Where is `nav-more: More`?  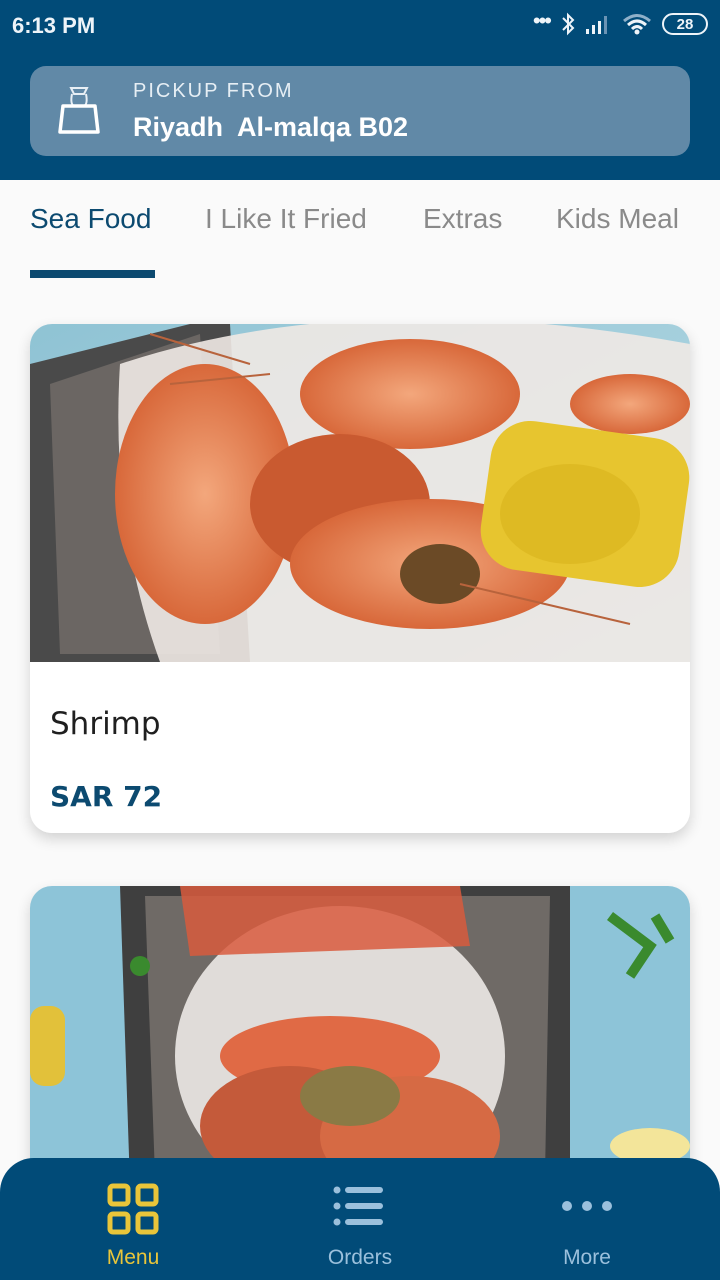
nav-more: More is located at coordinates (587, 1219).